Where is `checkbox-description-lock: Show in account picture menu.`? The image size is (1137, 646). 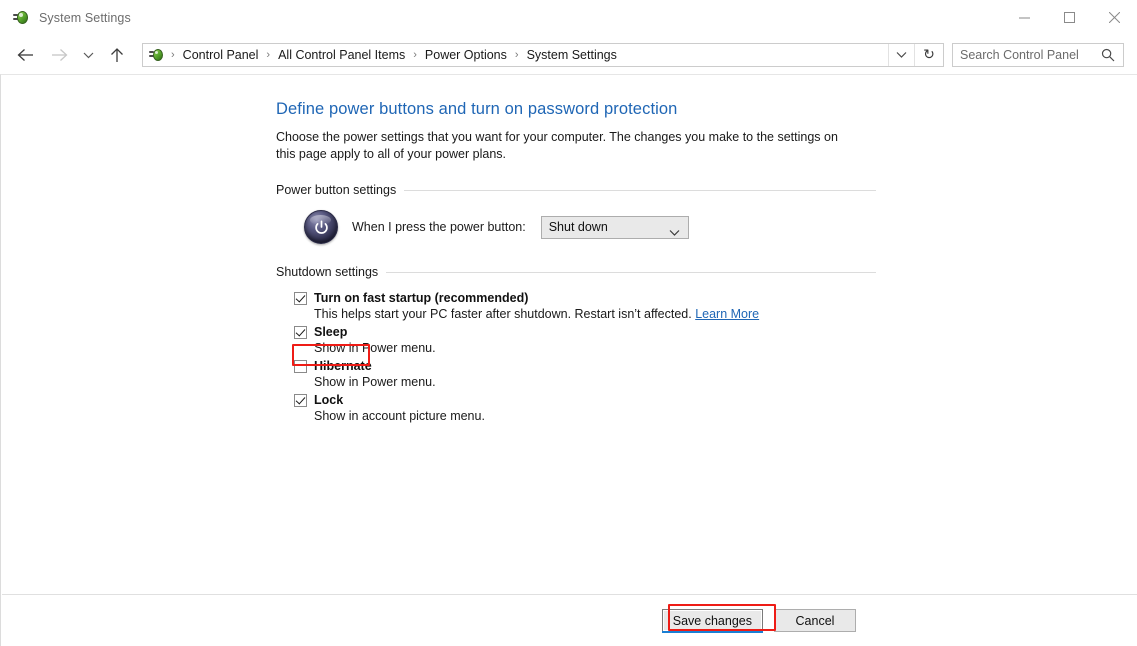 checkbox-description-lock: Show in account picture menu. is located at coordinates (399, 416).